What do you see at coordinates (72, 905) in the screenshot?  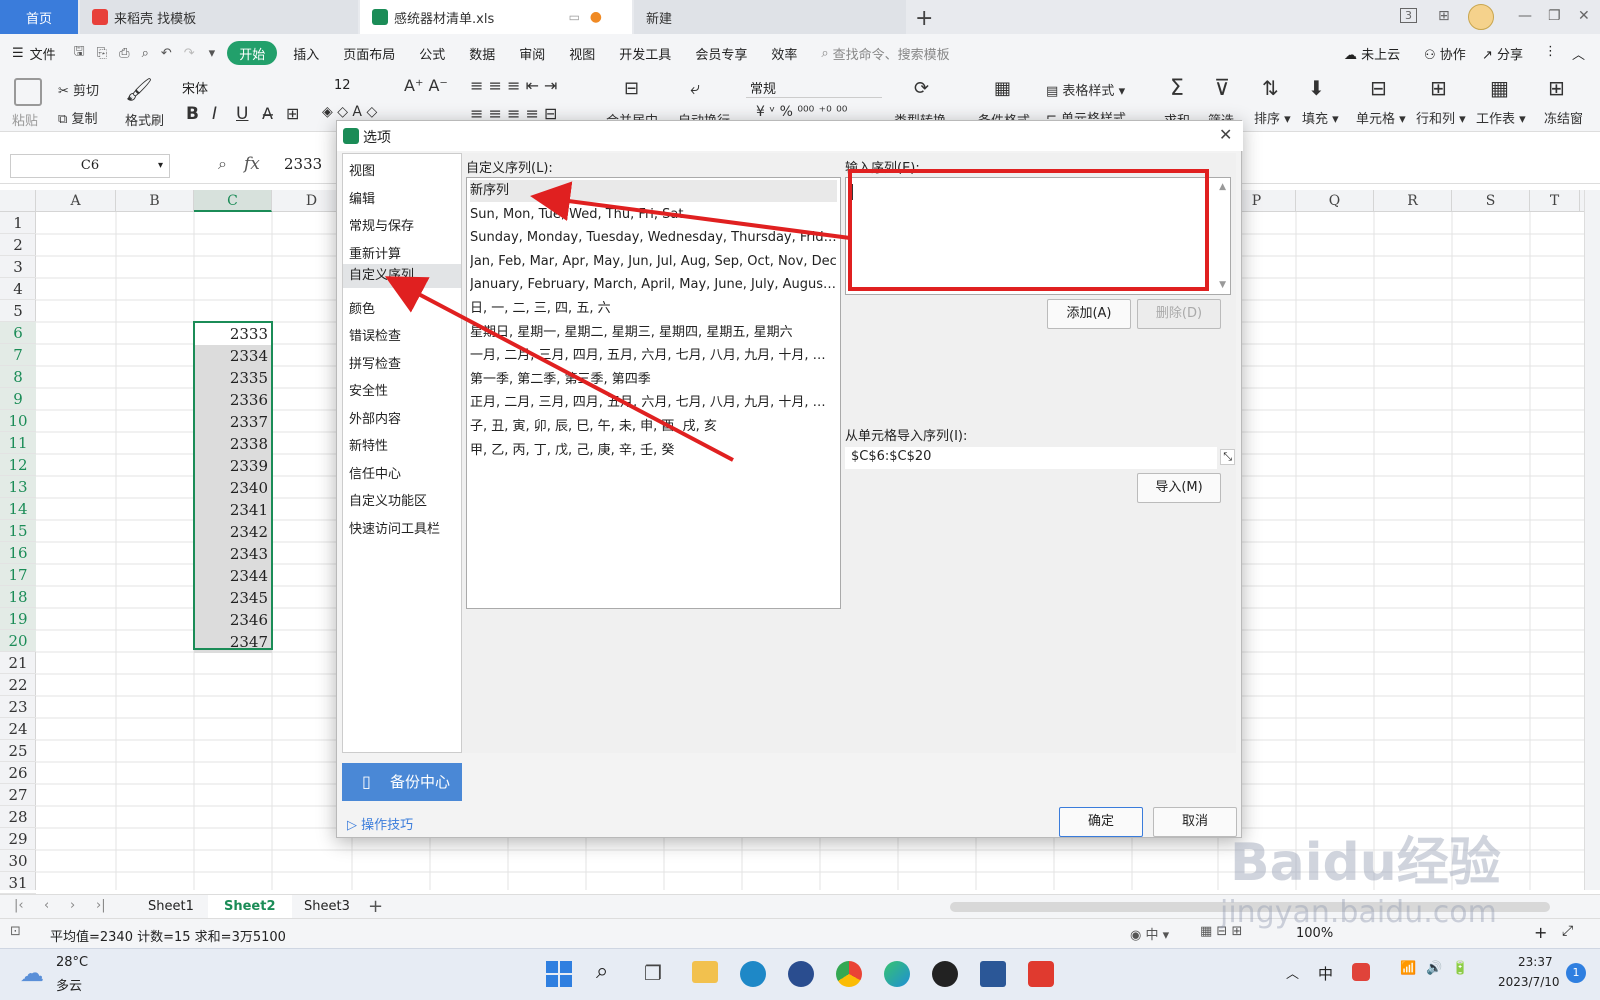 I see `sheet-nav-next-icon: ›` at bounding box center [72, 905].